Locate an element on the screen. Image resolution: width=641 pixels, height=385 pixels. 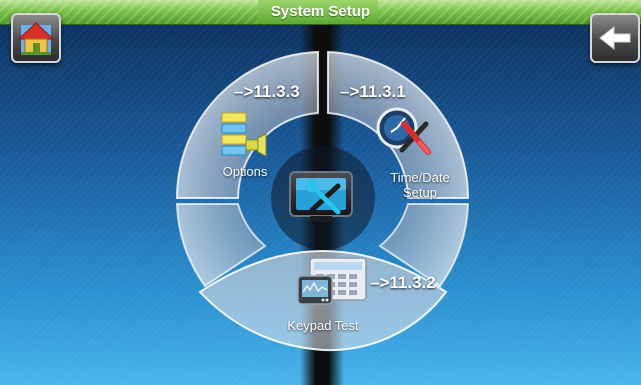
time-date-reference: –>11.3.1 is located at coordinates (373, 91).